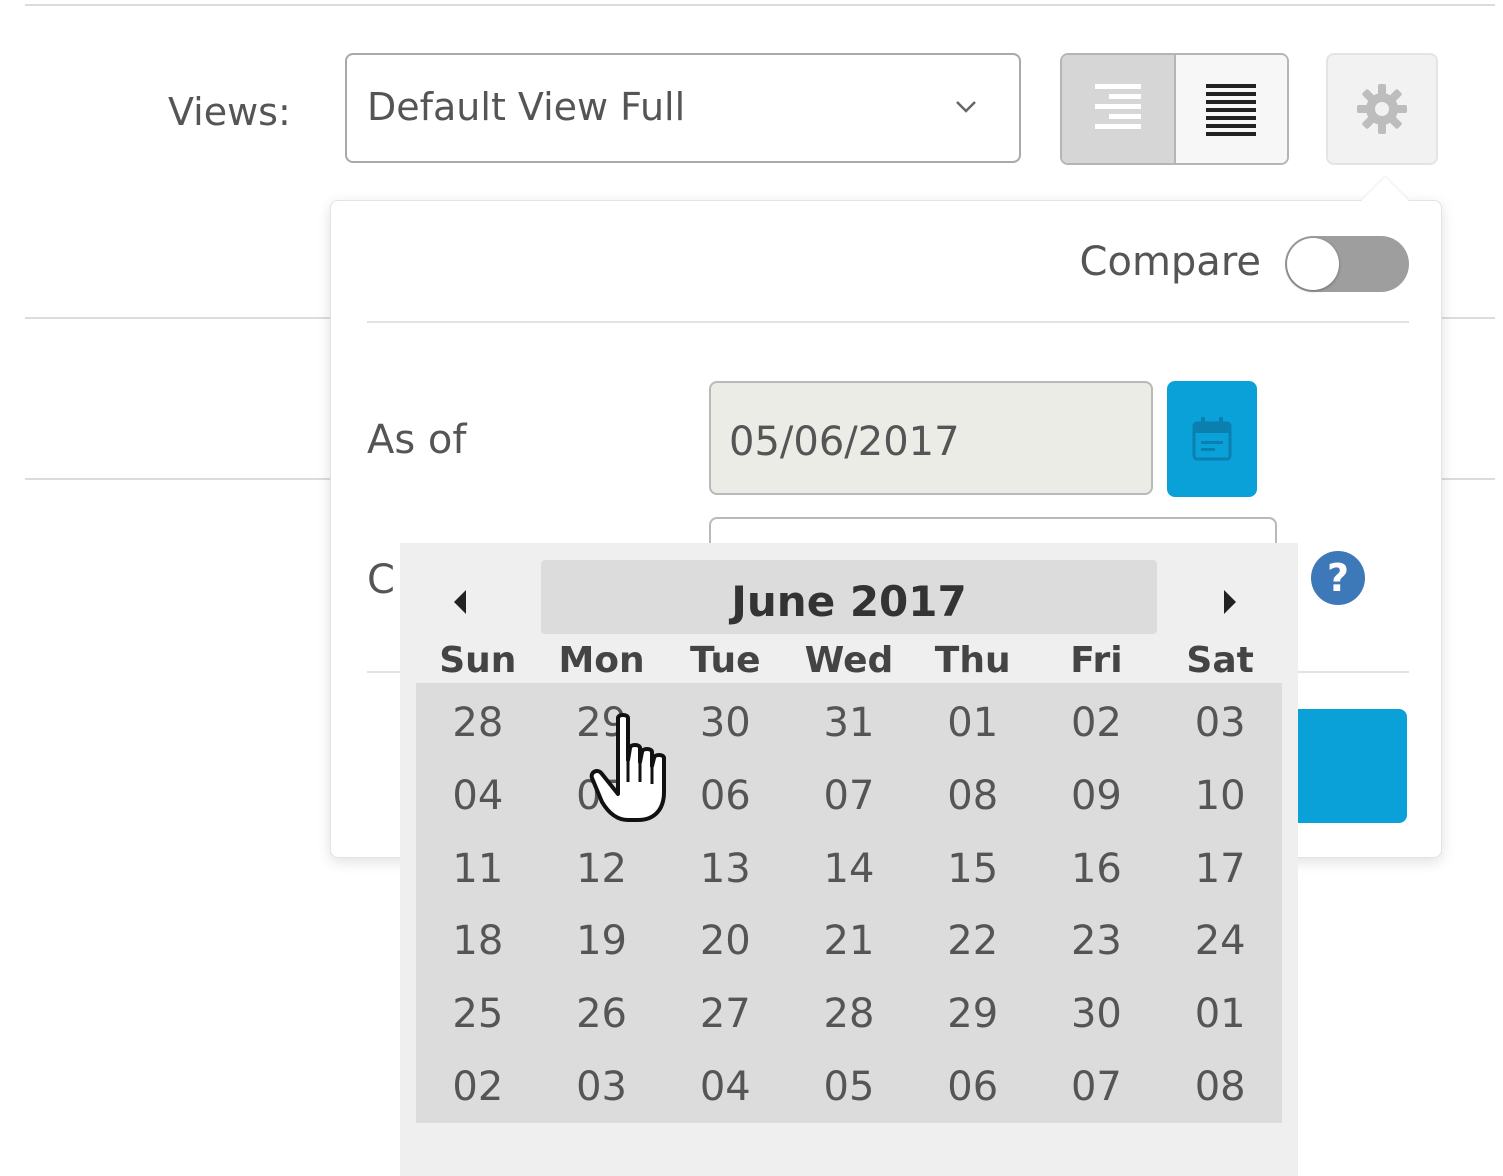  I want to click on popover-arrow, so click(1385, 189).